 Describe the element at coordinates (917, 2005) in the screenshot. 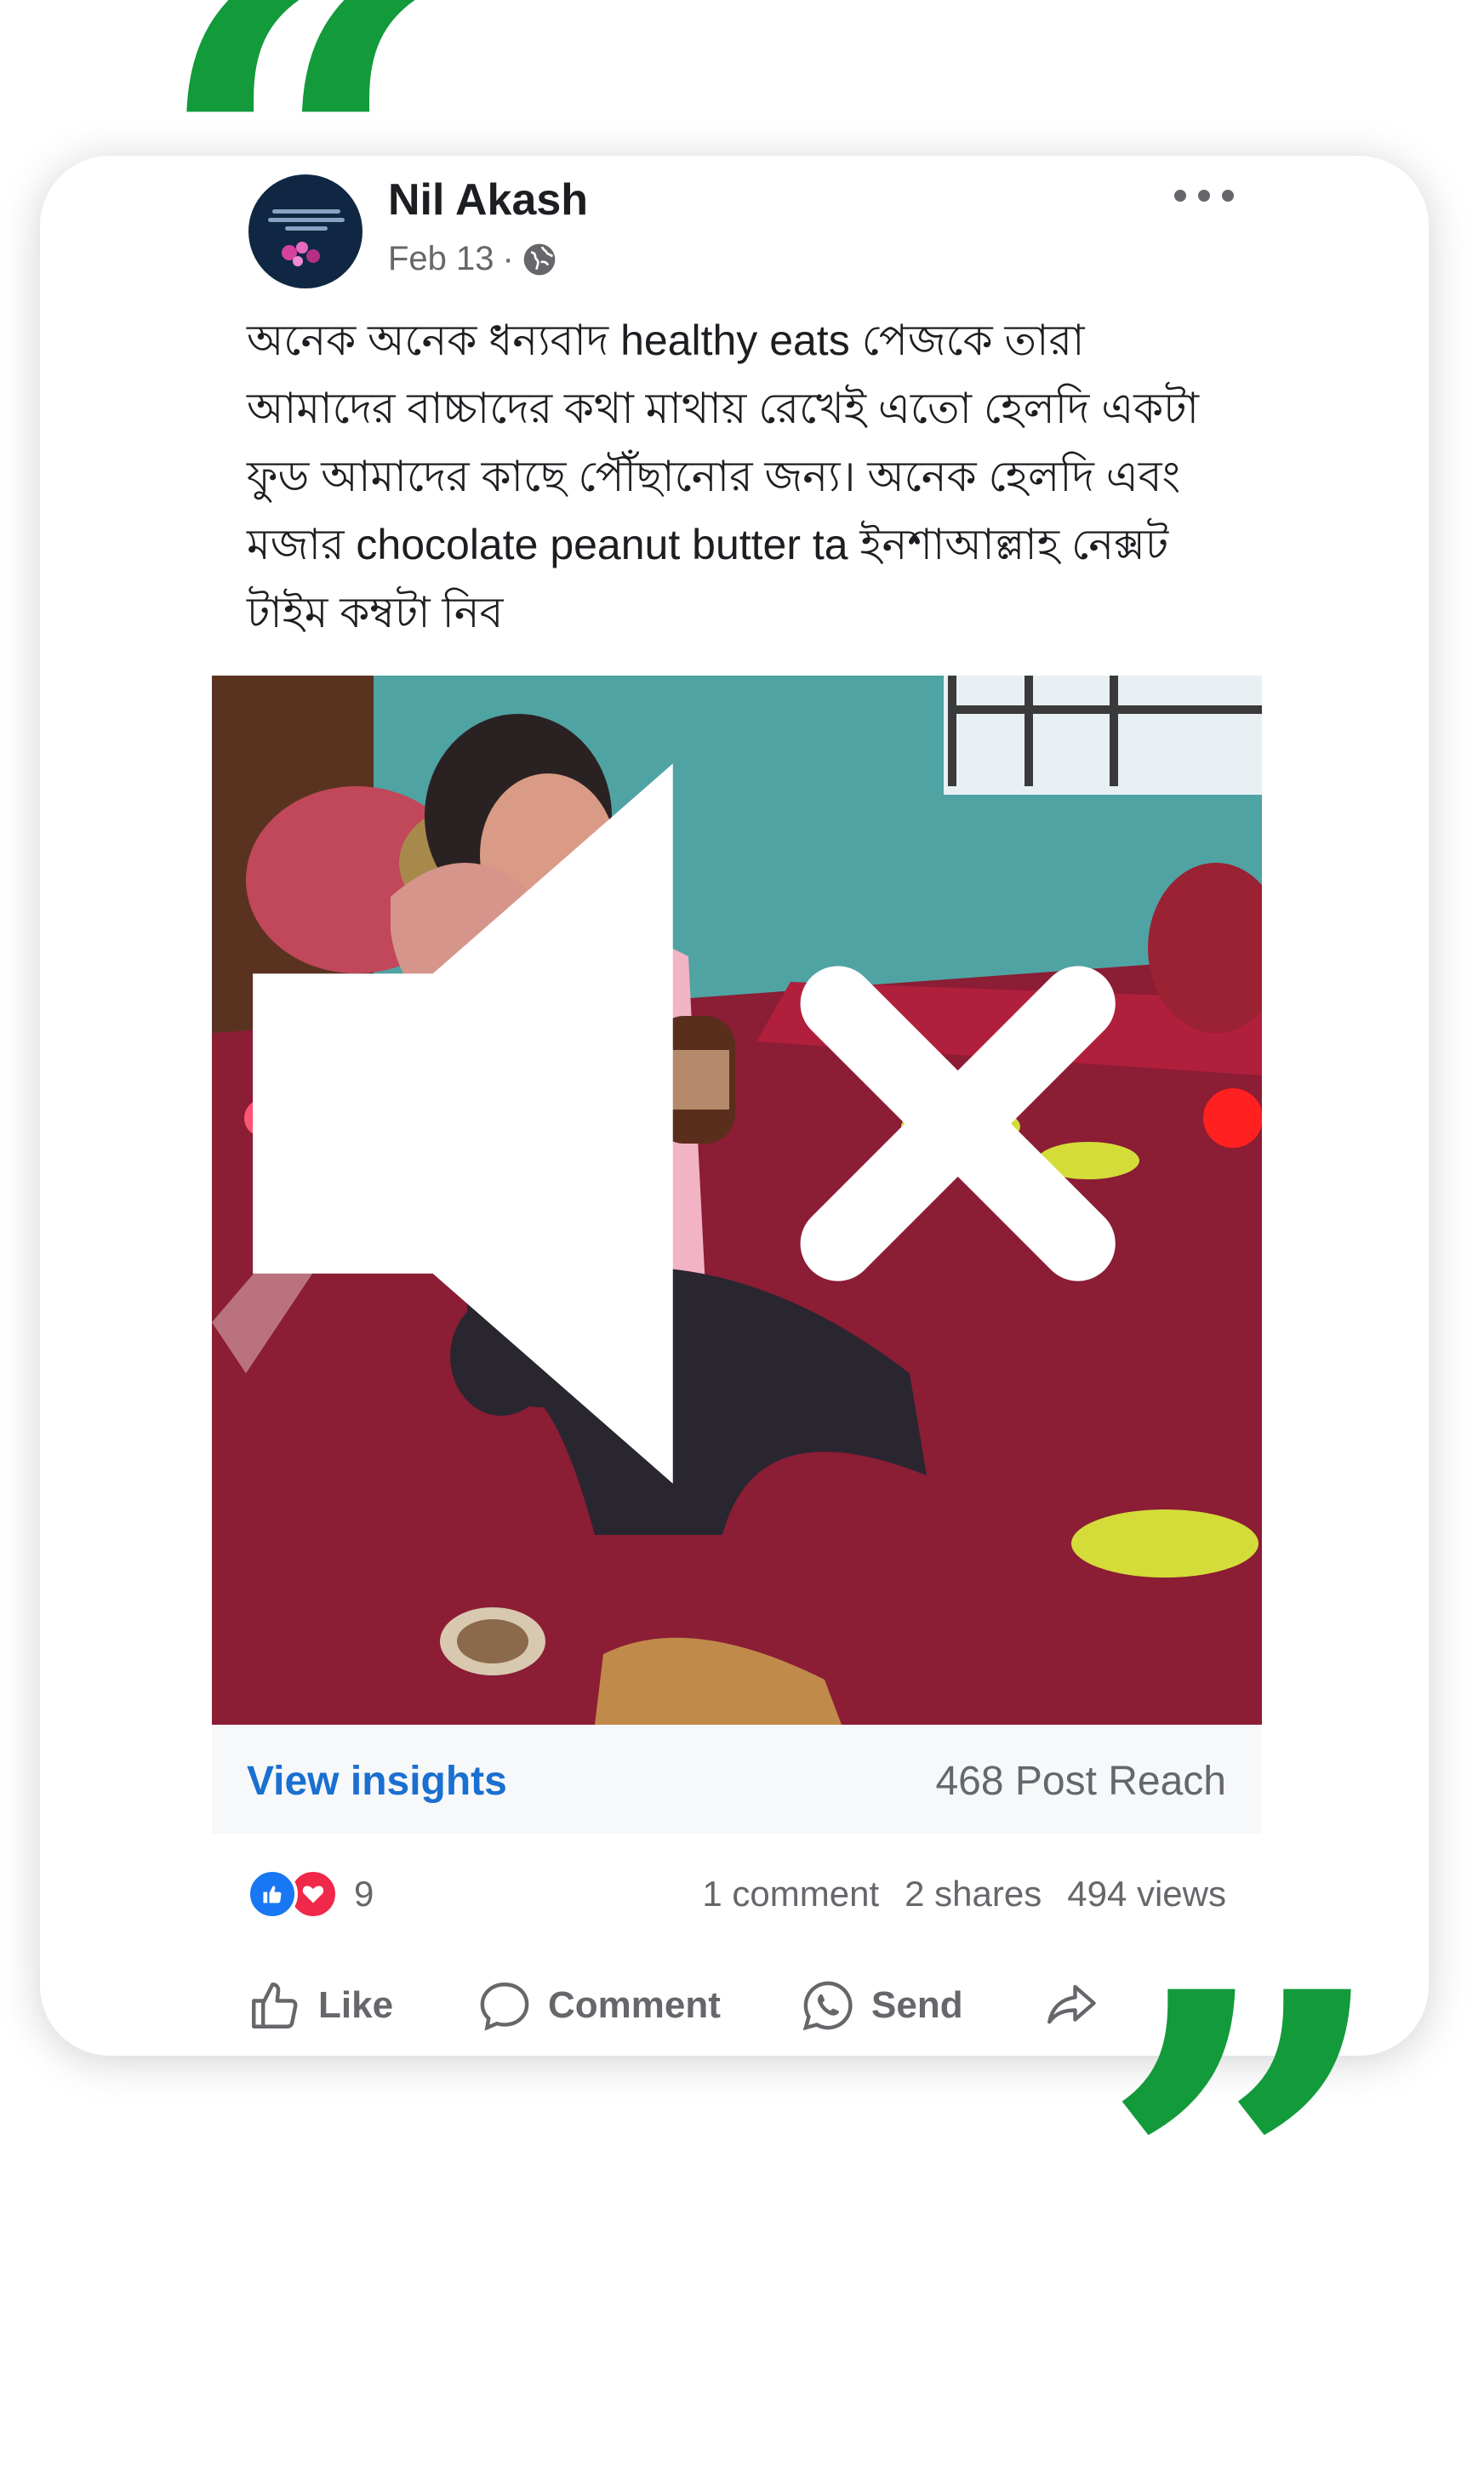

I see `send-label: Send` at that location.